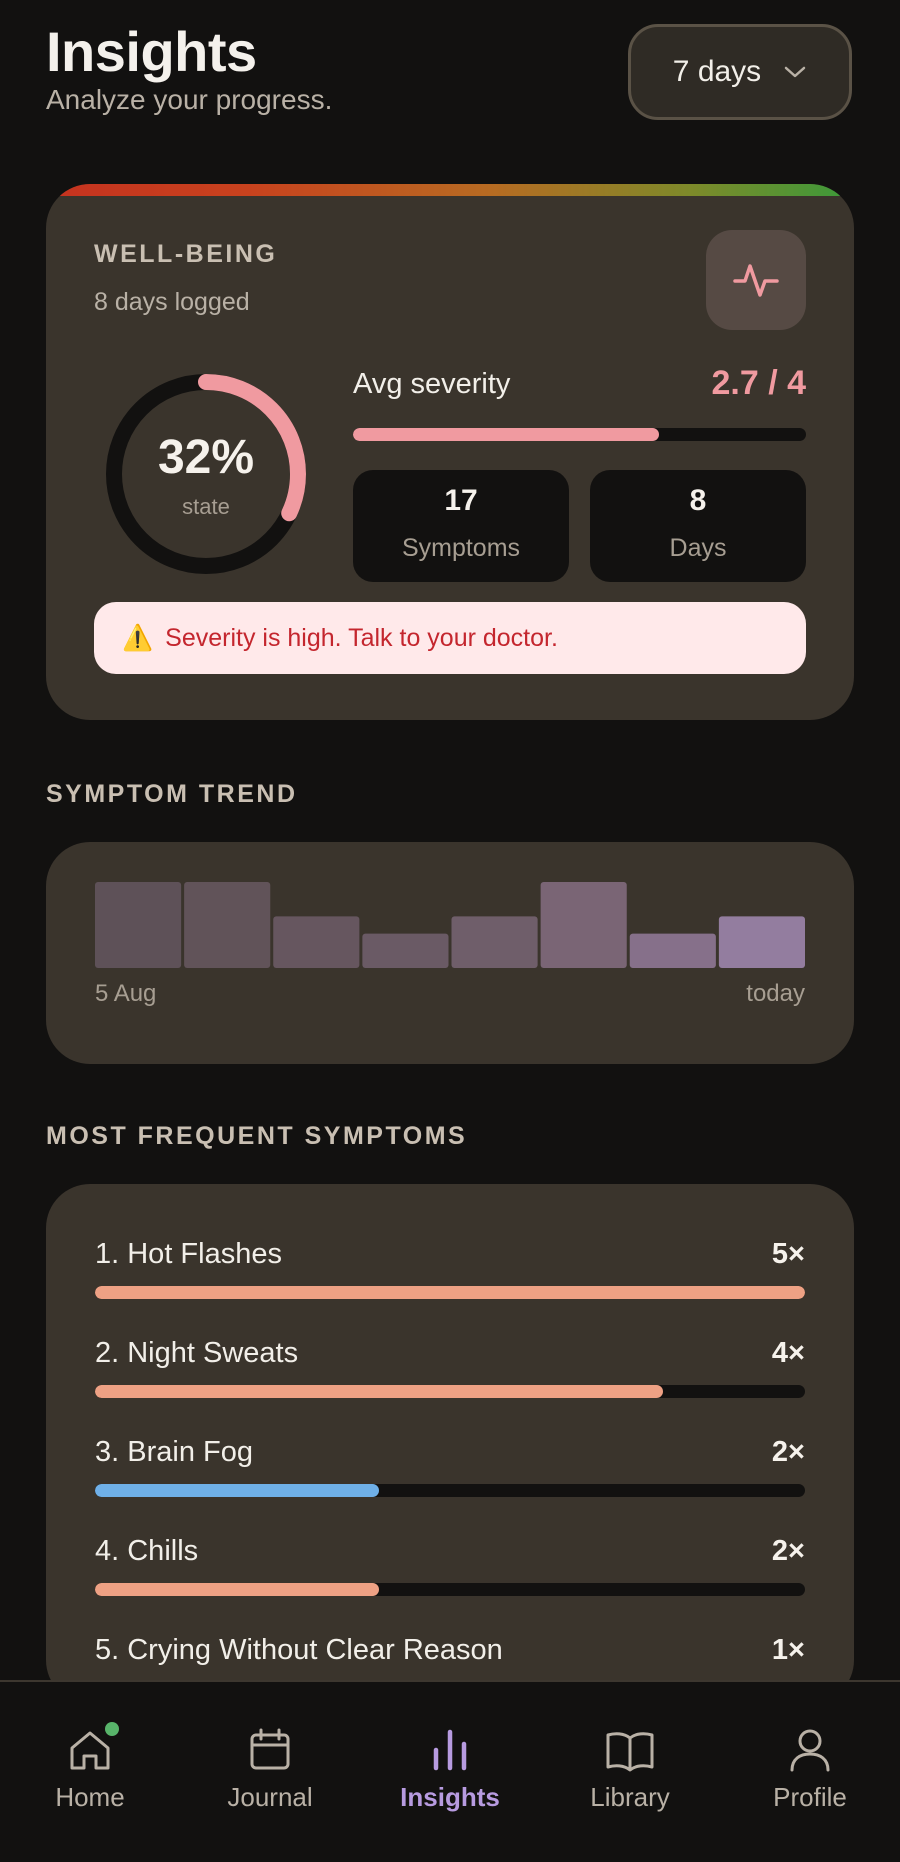 The image size is (900, 1862). I want to click on tab-insights: Insights, so click(450, 1772).